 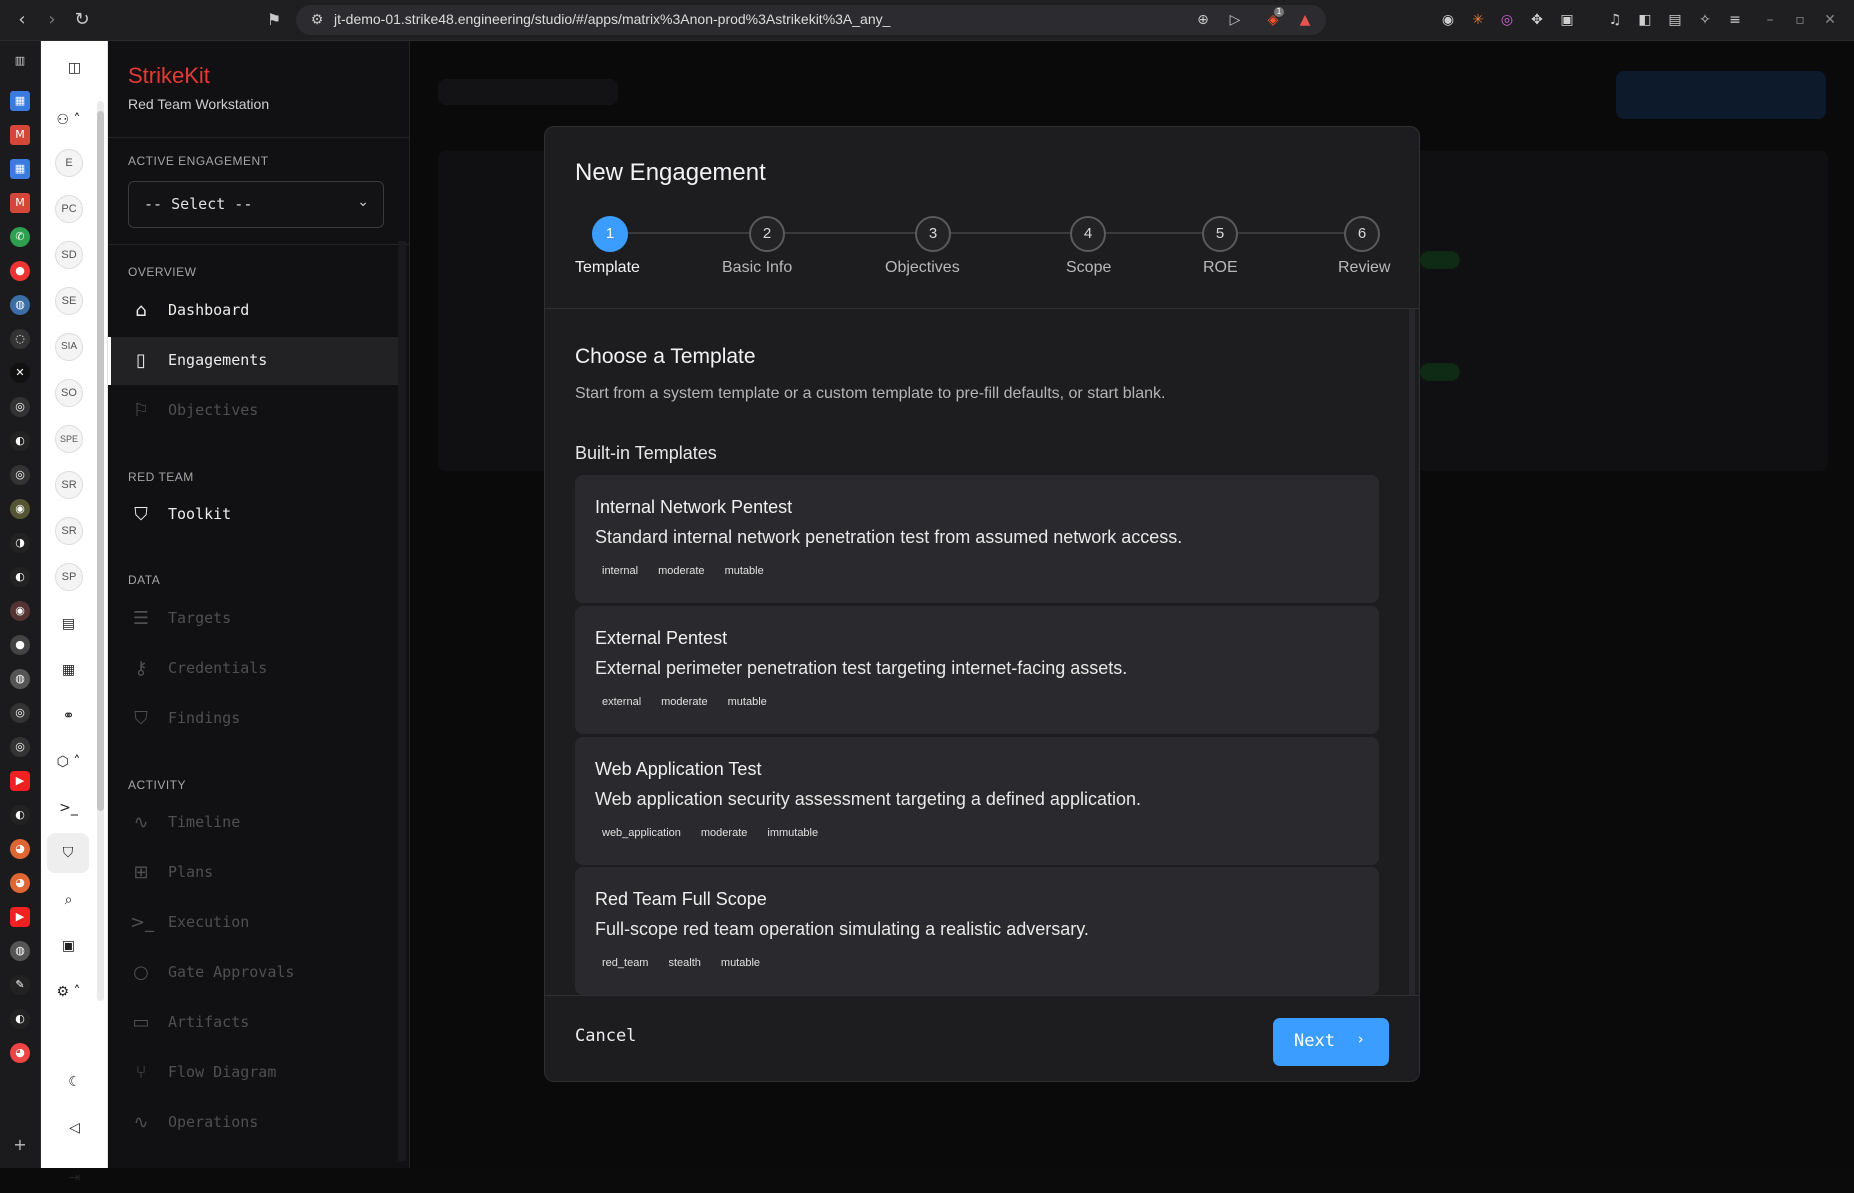 What do you see at coordinates (253, 923) in the screenshot?
I see `nav-execution: >_ Execution` at bounding box center [253, 923].